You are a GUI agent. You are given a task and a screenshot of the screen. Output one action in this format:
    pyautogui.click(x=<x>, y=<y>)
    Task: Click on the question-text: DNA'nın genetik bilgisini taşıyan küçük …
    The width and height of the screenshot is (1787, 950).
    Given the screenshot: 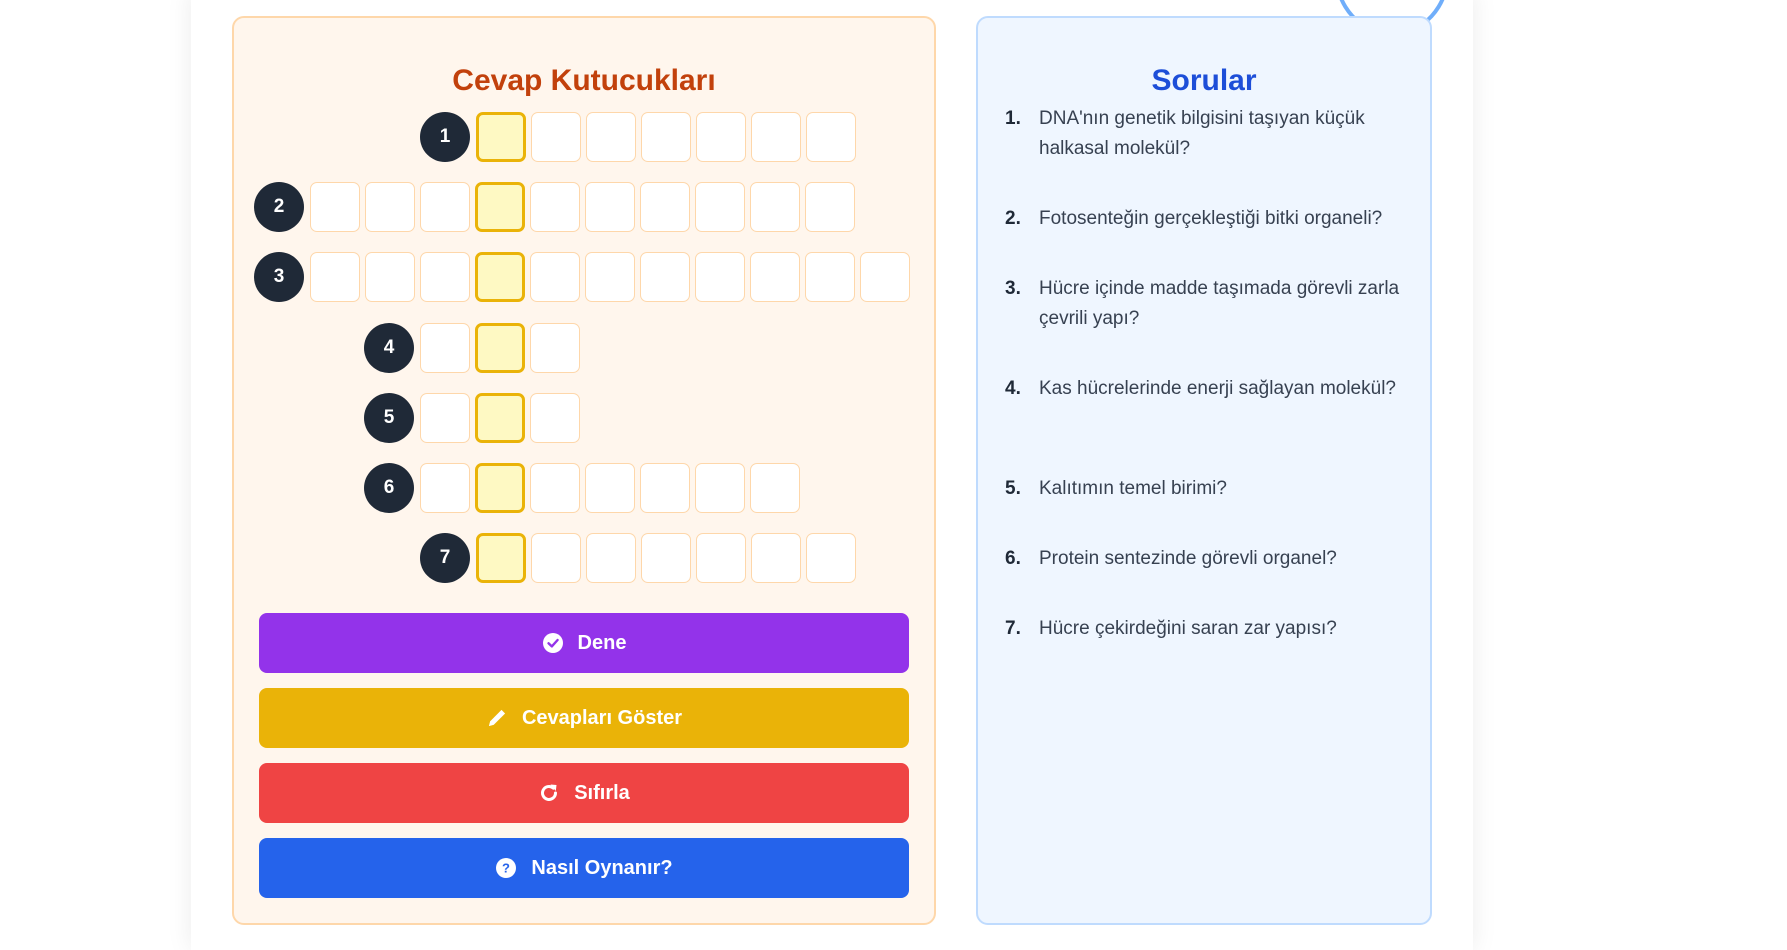 What is the action you would take?
    pyautogui.click(x=1202, y=133)
    